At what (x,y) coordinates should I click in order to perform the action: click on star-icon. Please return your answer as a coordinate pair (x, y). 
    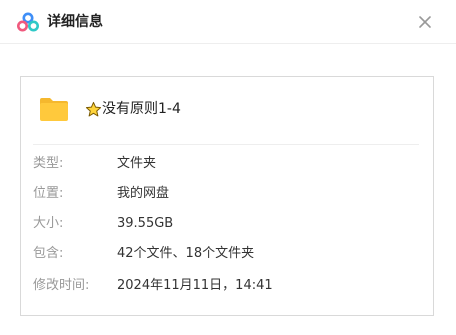
    Looking at the image, I should click on (93, 109).